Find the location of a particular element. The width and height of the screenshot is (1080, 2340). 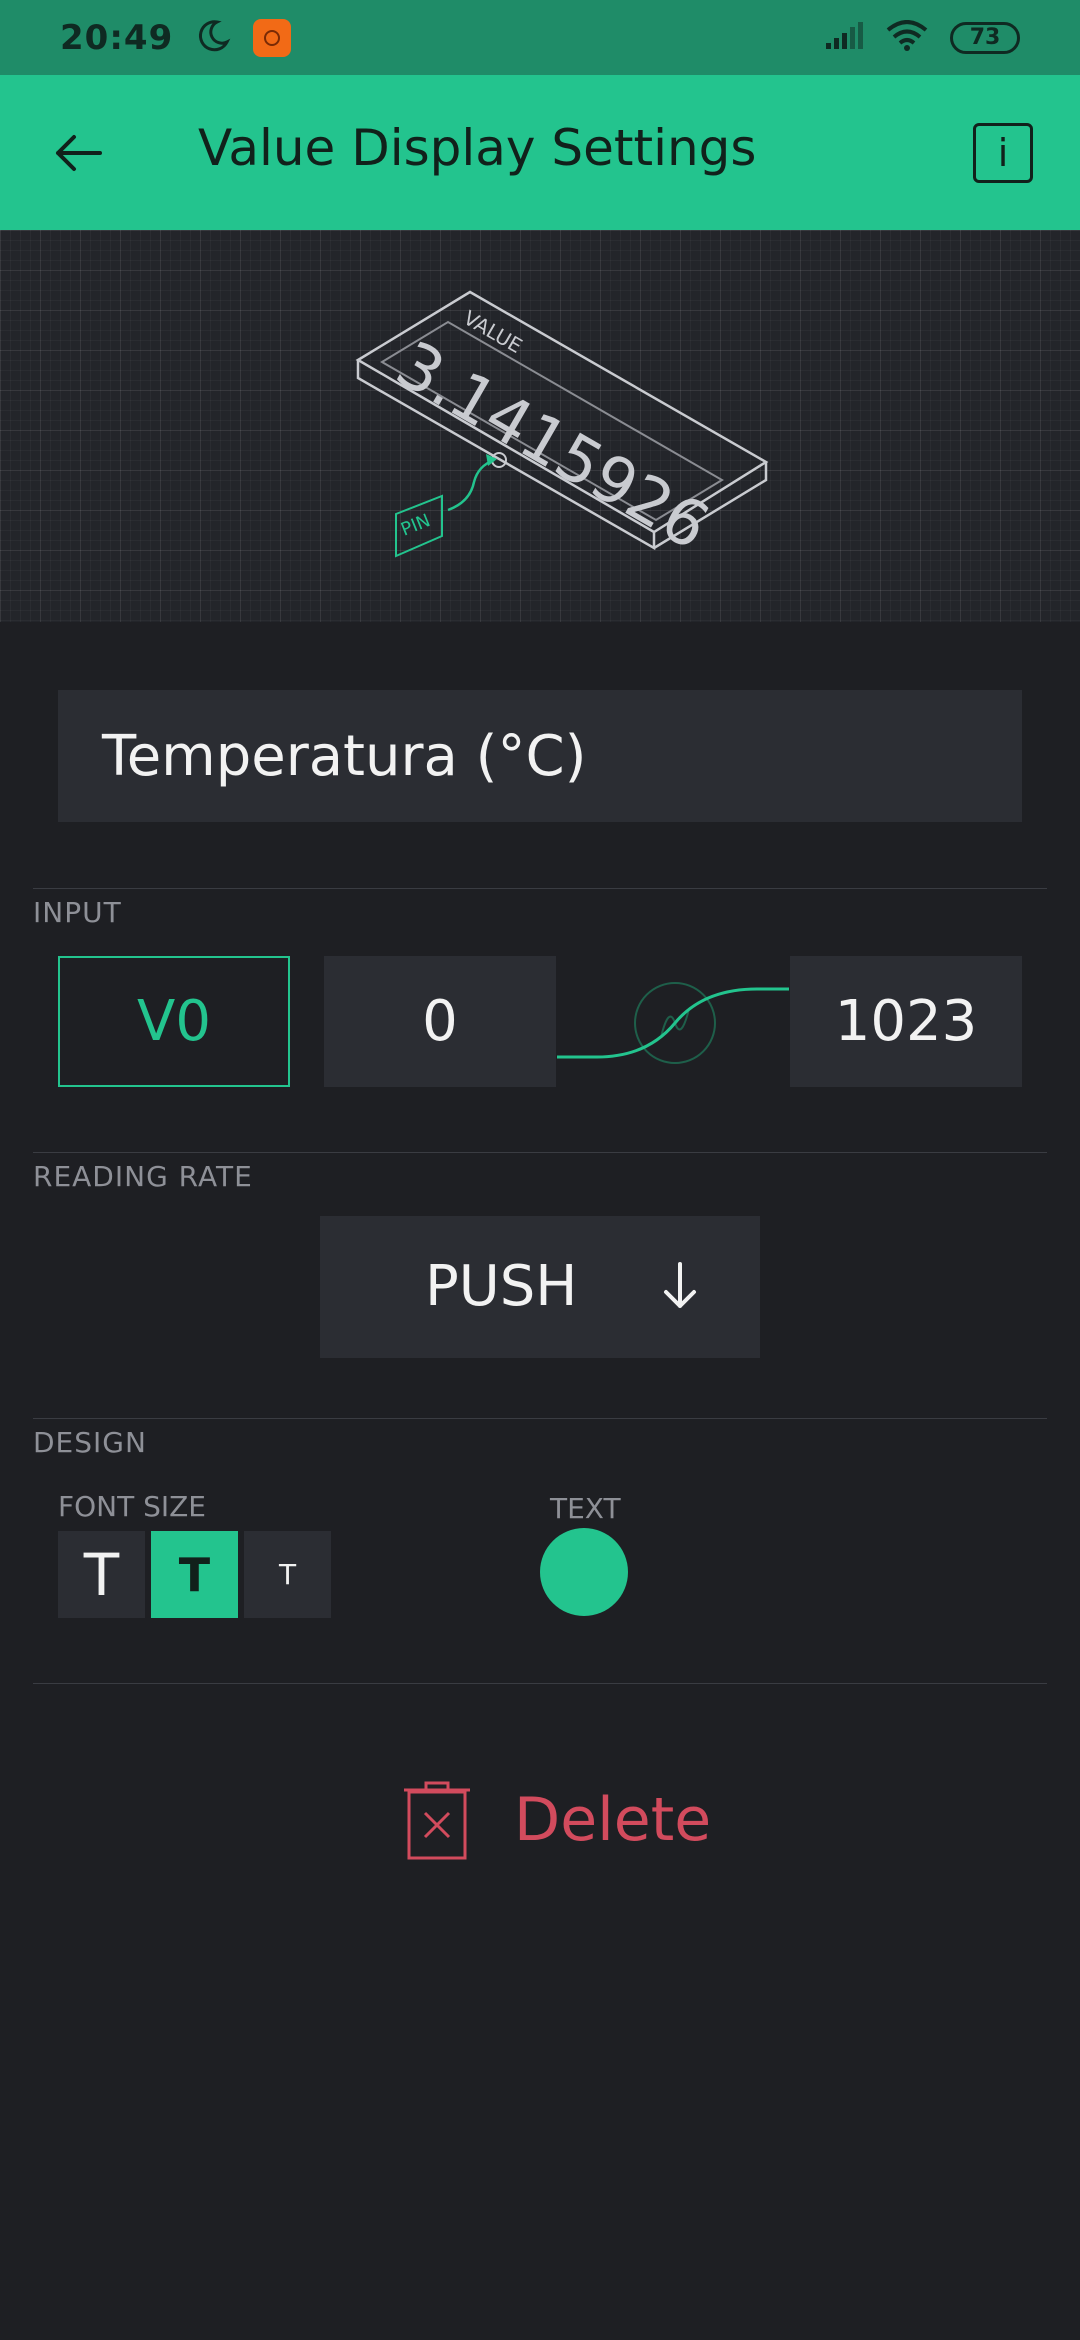

font-size-label: FONT SIZE is located at coordinates (132, 1506).